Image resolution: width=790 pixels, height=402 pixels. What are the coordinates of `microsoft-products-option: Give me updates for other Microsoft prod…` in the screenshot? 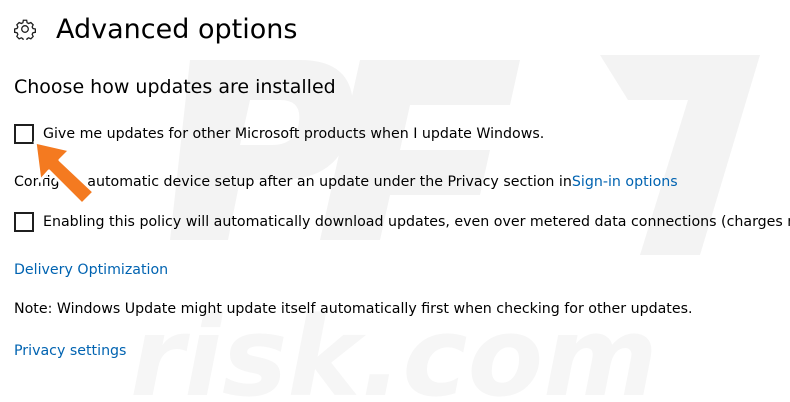 It's located at (279, 134).